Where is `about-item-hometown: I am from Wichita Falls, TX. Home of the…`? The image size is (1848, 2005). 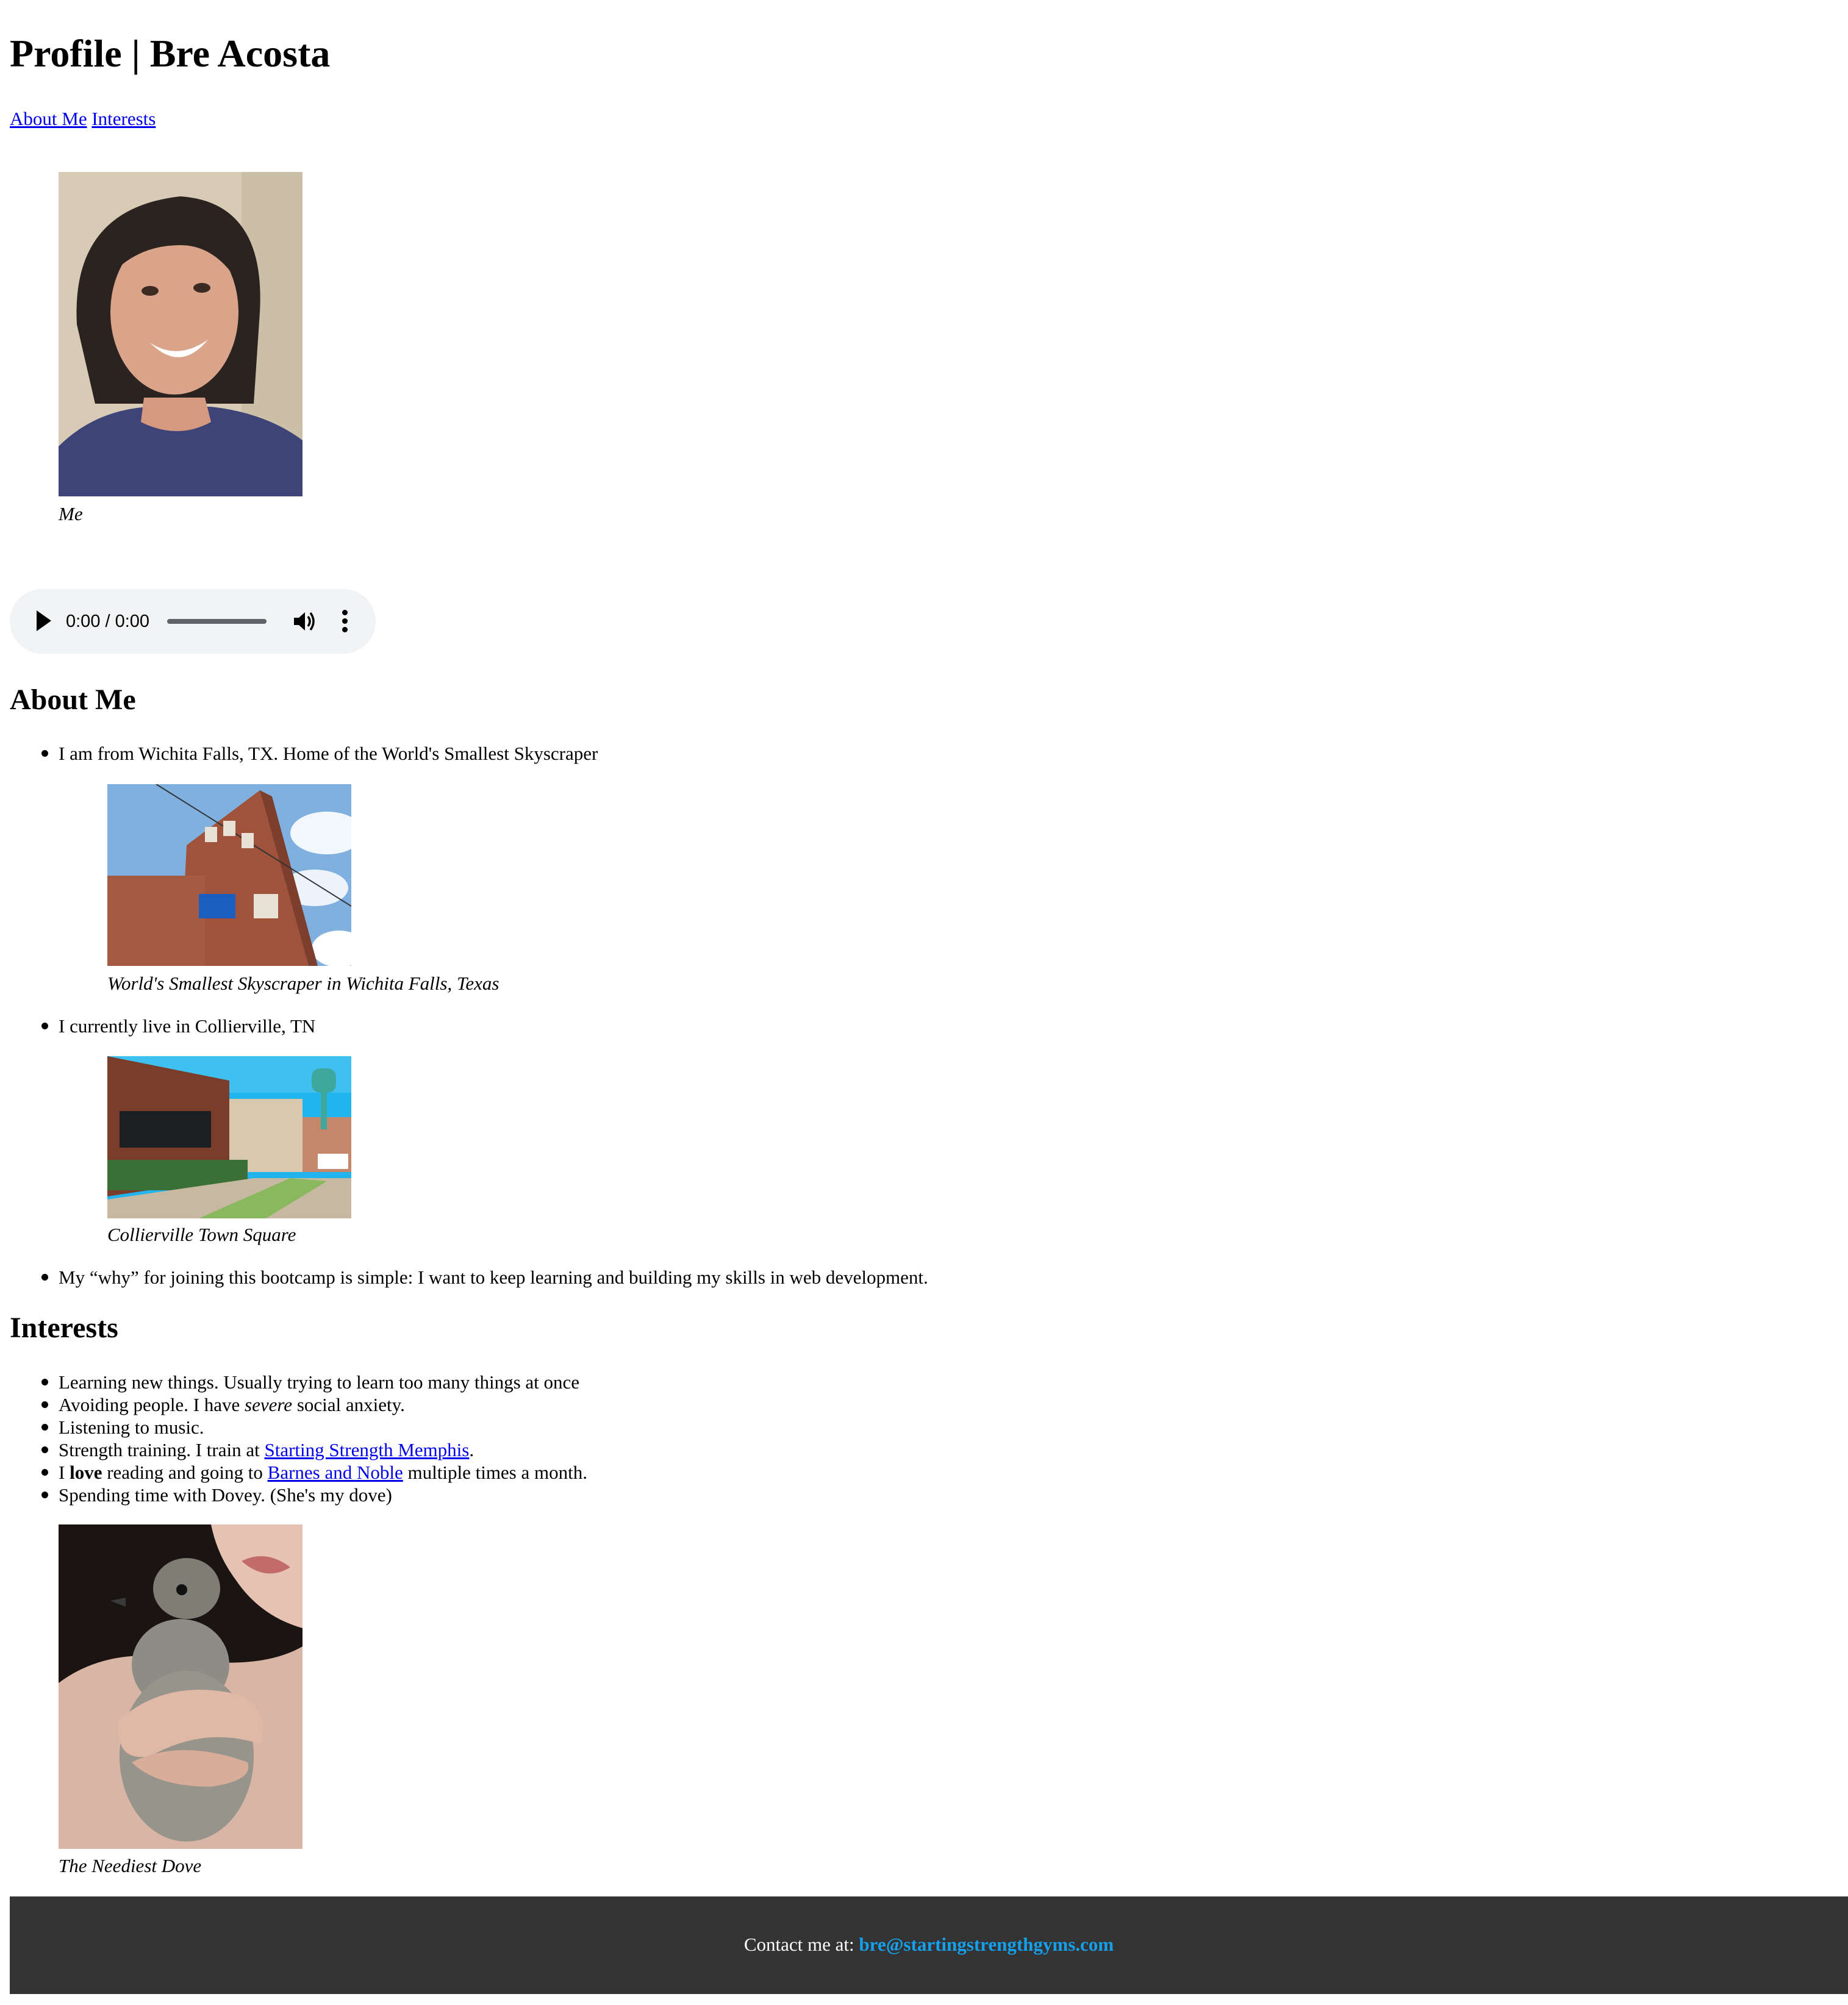
about-item-hometown: I am from Wichita Falls, TX. Home of the… is located at coordinates (328, 753).